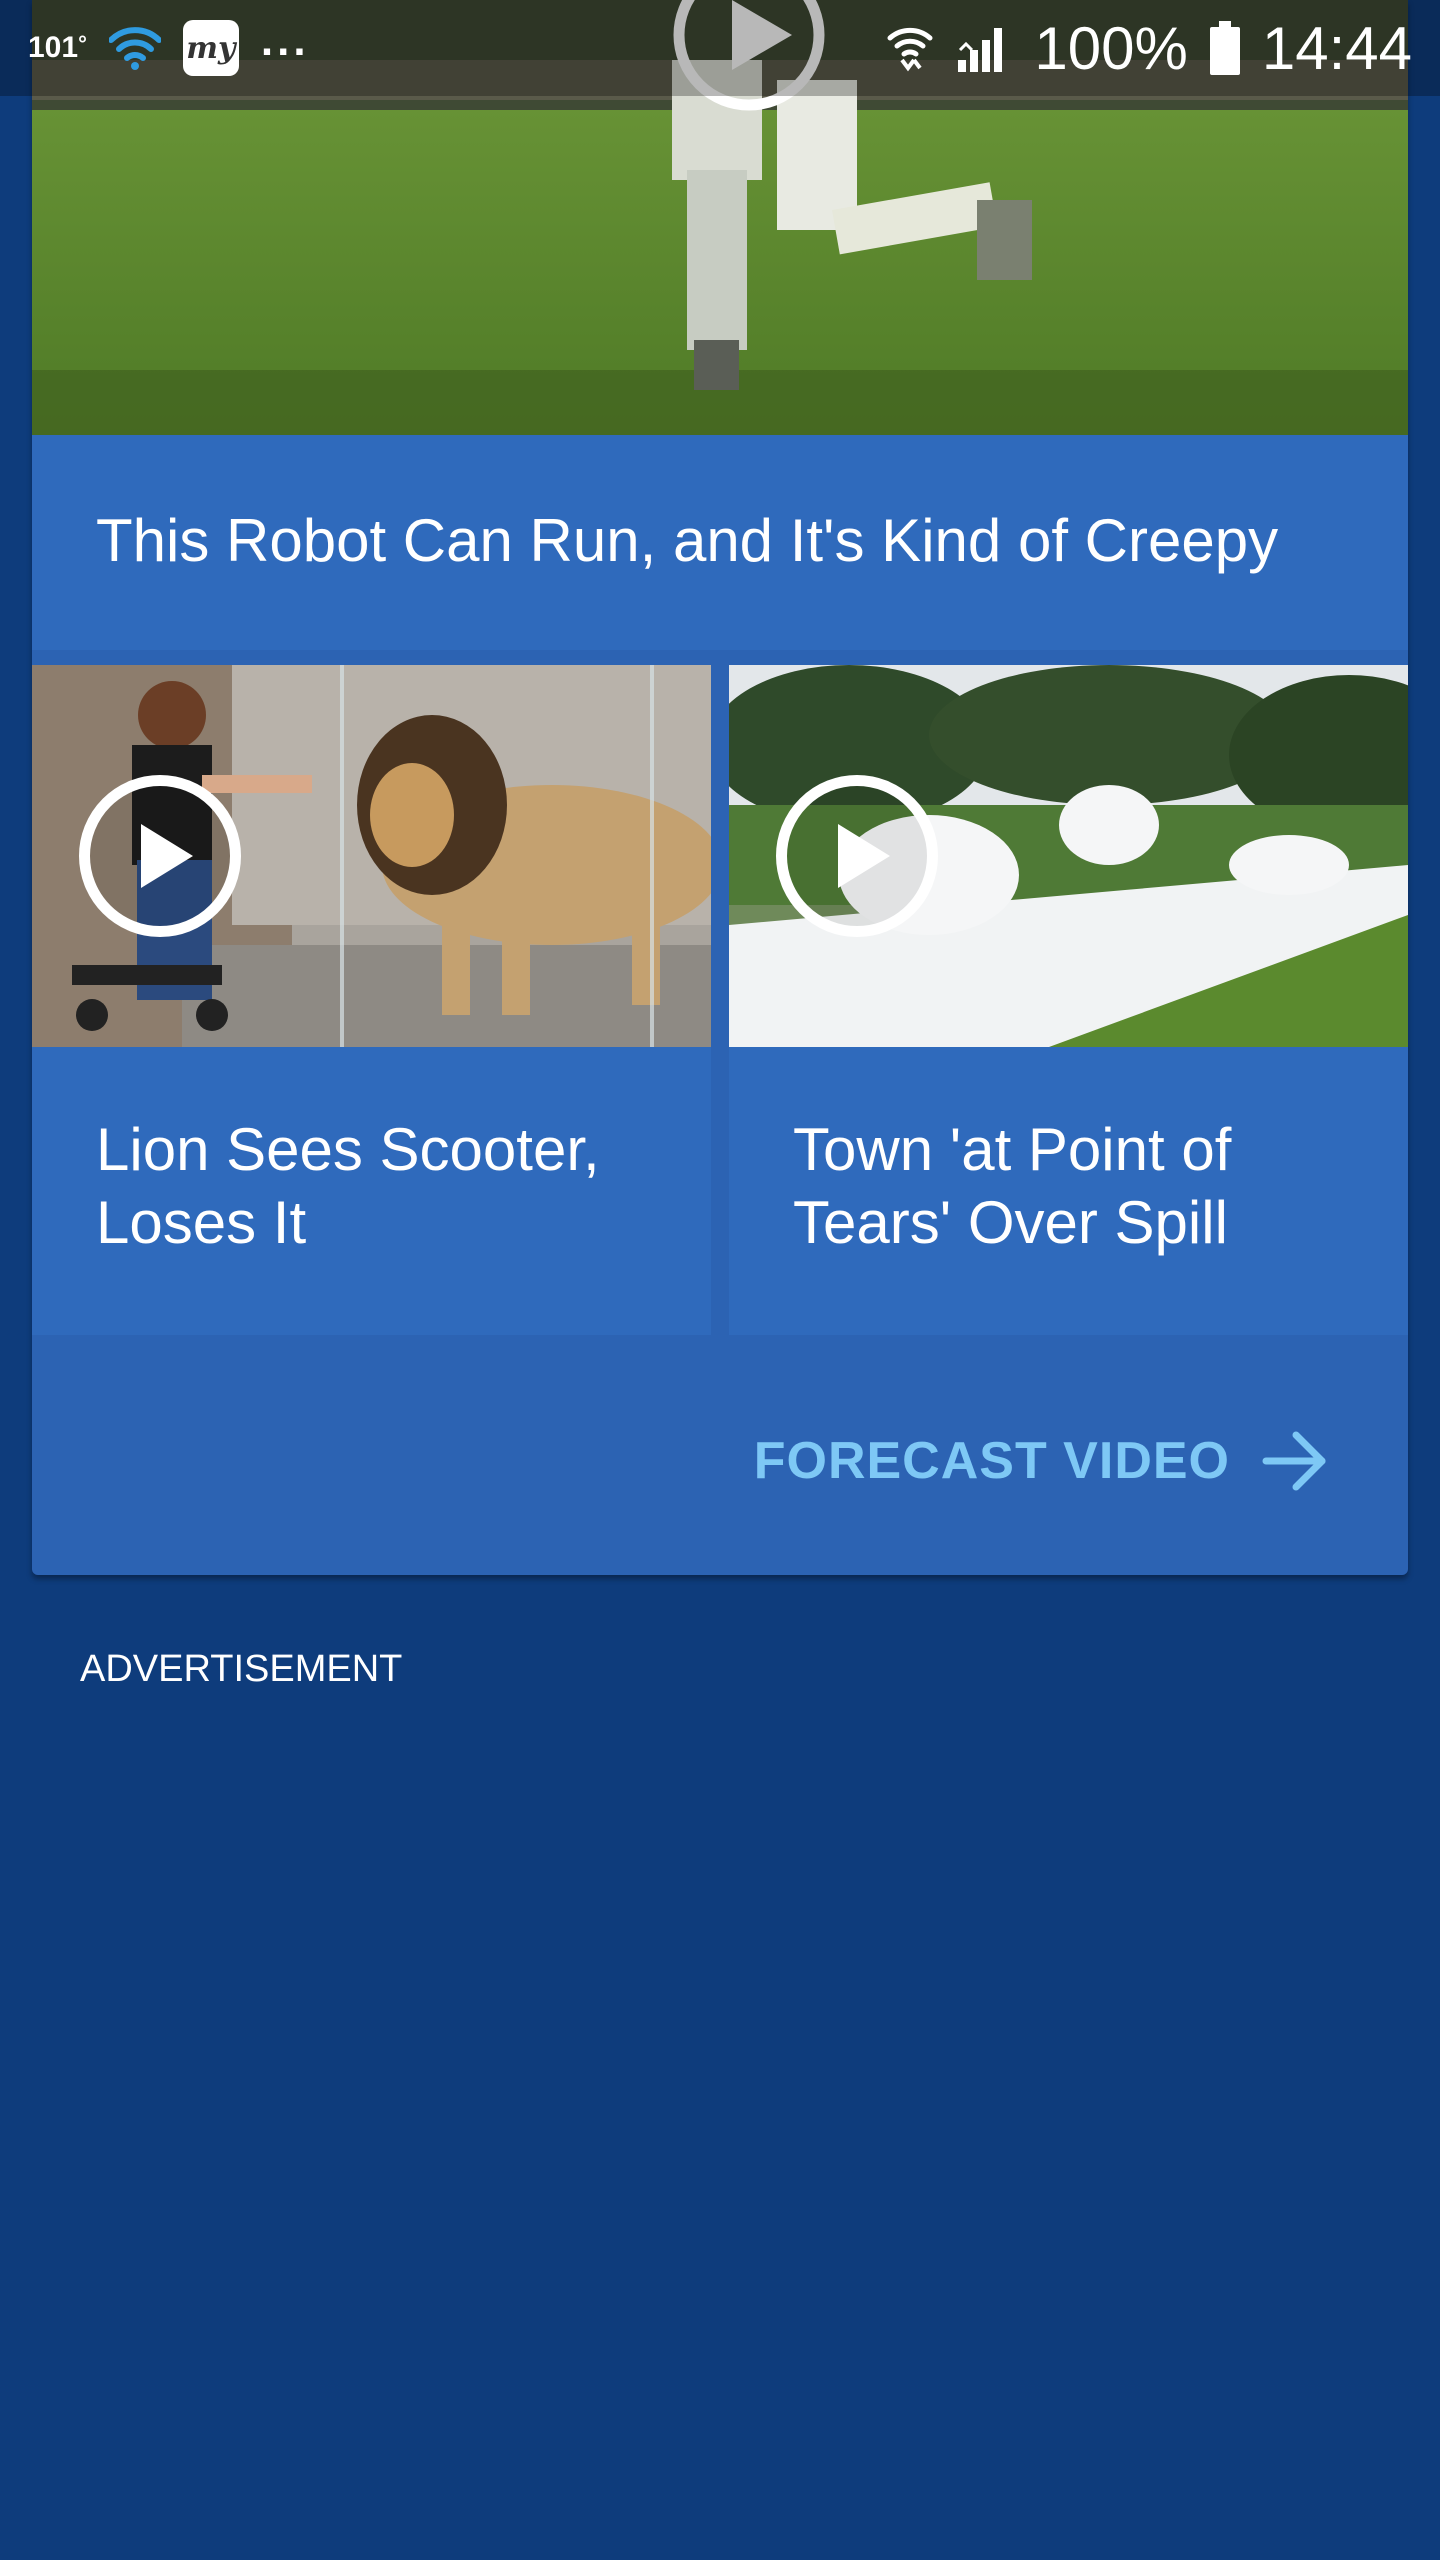 The image size is (1440, 2560). I want to click on video-title: Lion Sees Scooter, Loses It, so click(348, 1186).